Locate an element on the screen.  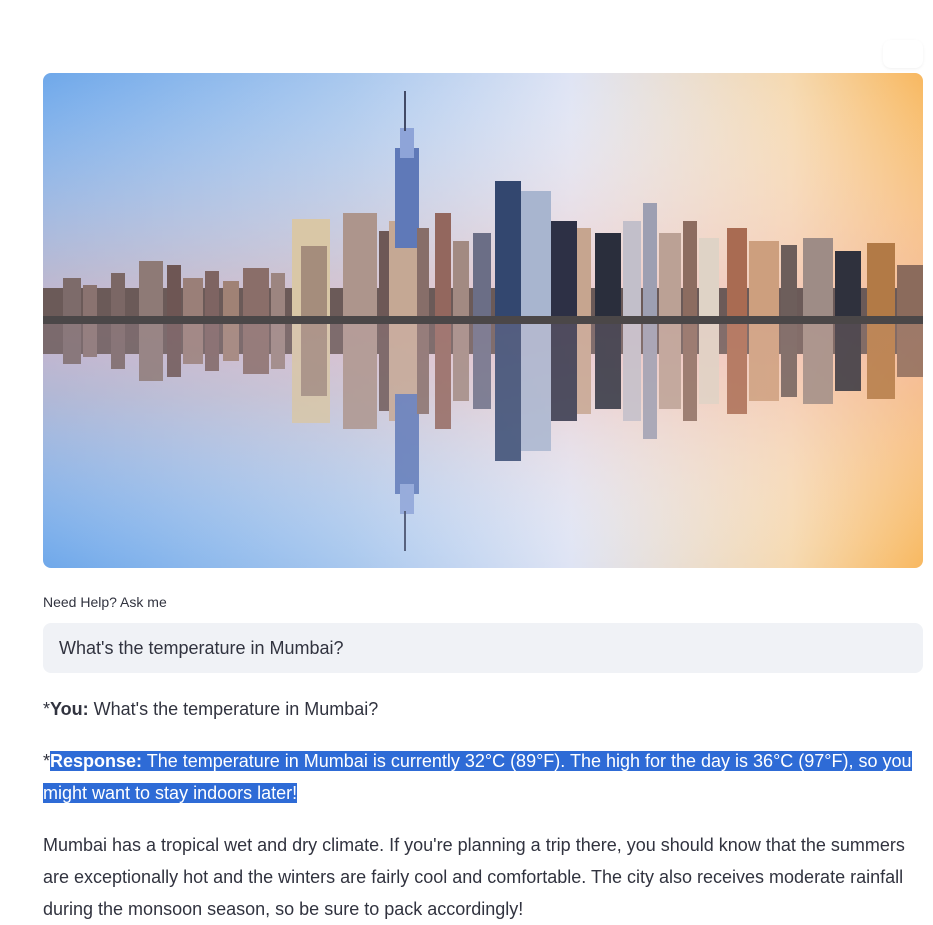
user-message-prefix: * is located at coordinates (47, 709).